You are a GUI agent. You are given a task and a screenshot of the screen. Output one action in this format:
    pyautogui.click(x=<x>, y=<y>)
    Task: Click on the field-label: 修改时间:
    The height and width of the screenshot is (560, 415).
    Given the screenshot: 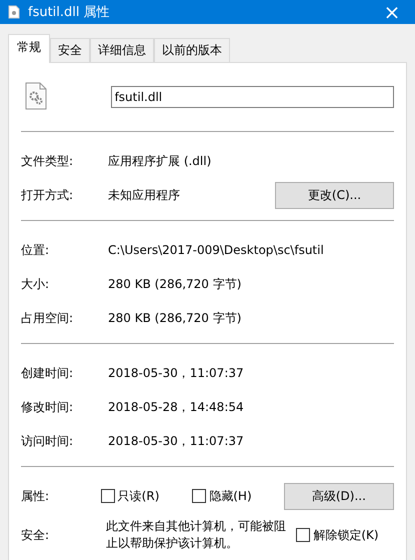 What is the action you would take?
    pyautogui.click(x=47, y=407)
    